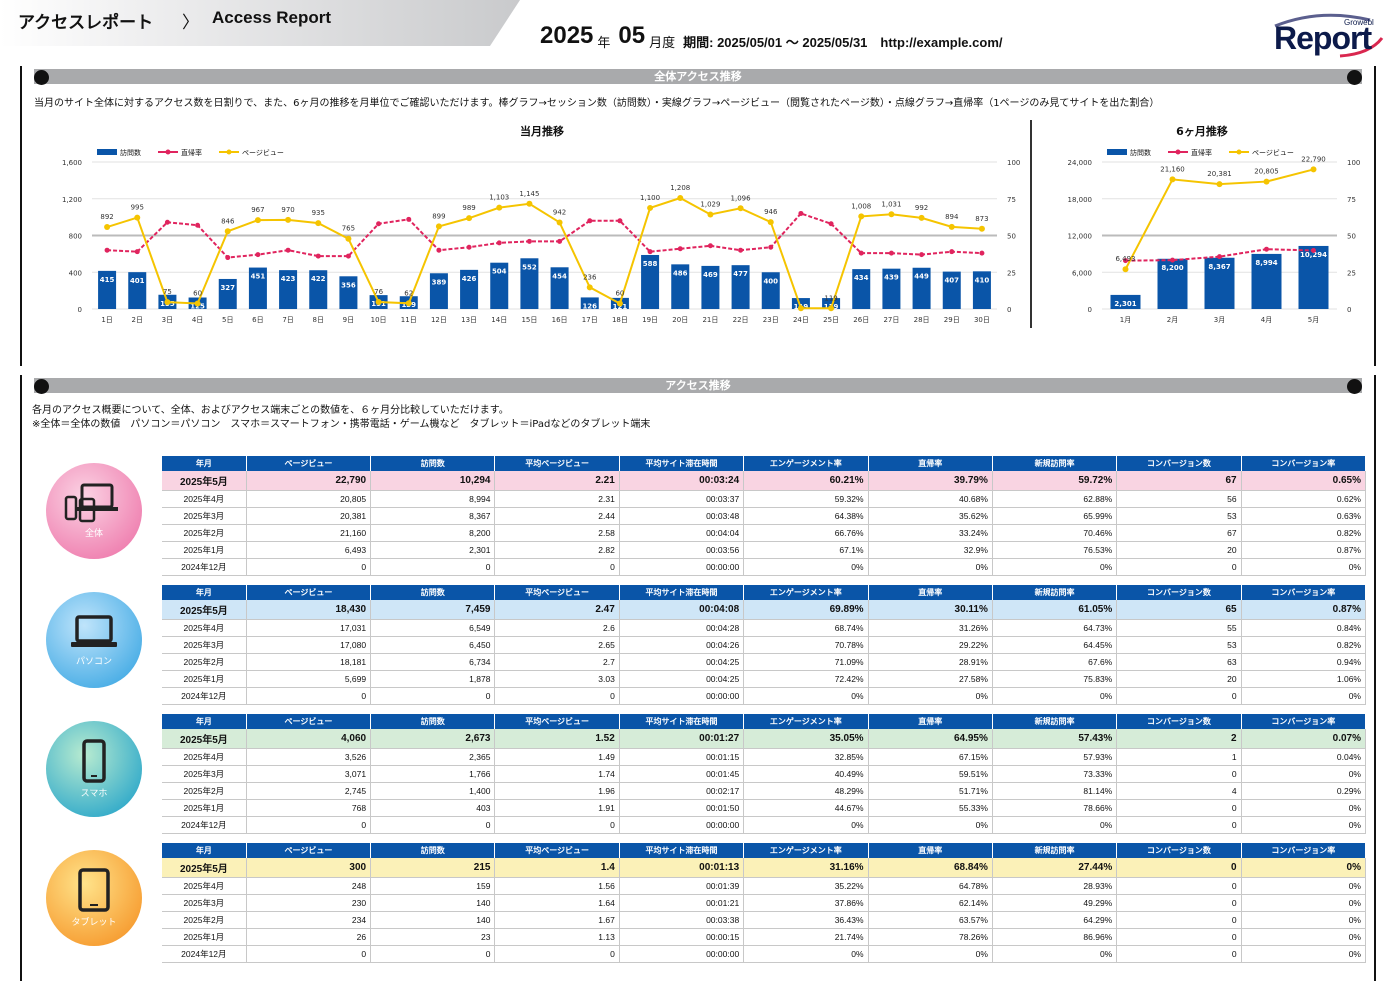  Describe the element at coordinates (1117, 152) in the screenshot. I see `legend-swatch` at that location.